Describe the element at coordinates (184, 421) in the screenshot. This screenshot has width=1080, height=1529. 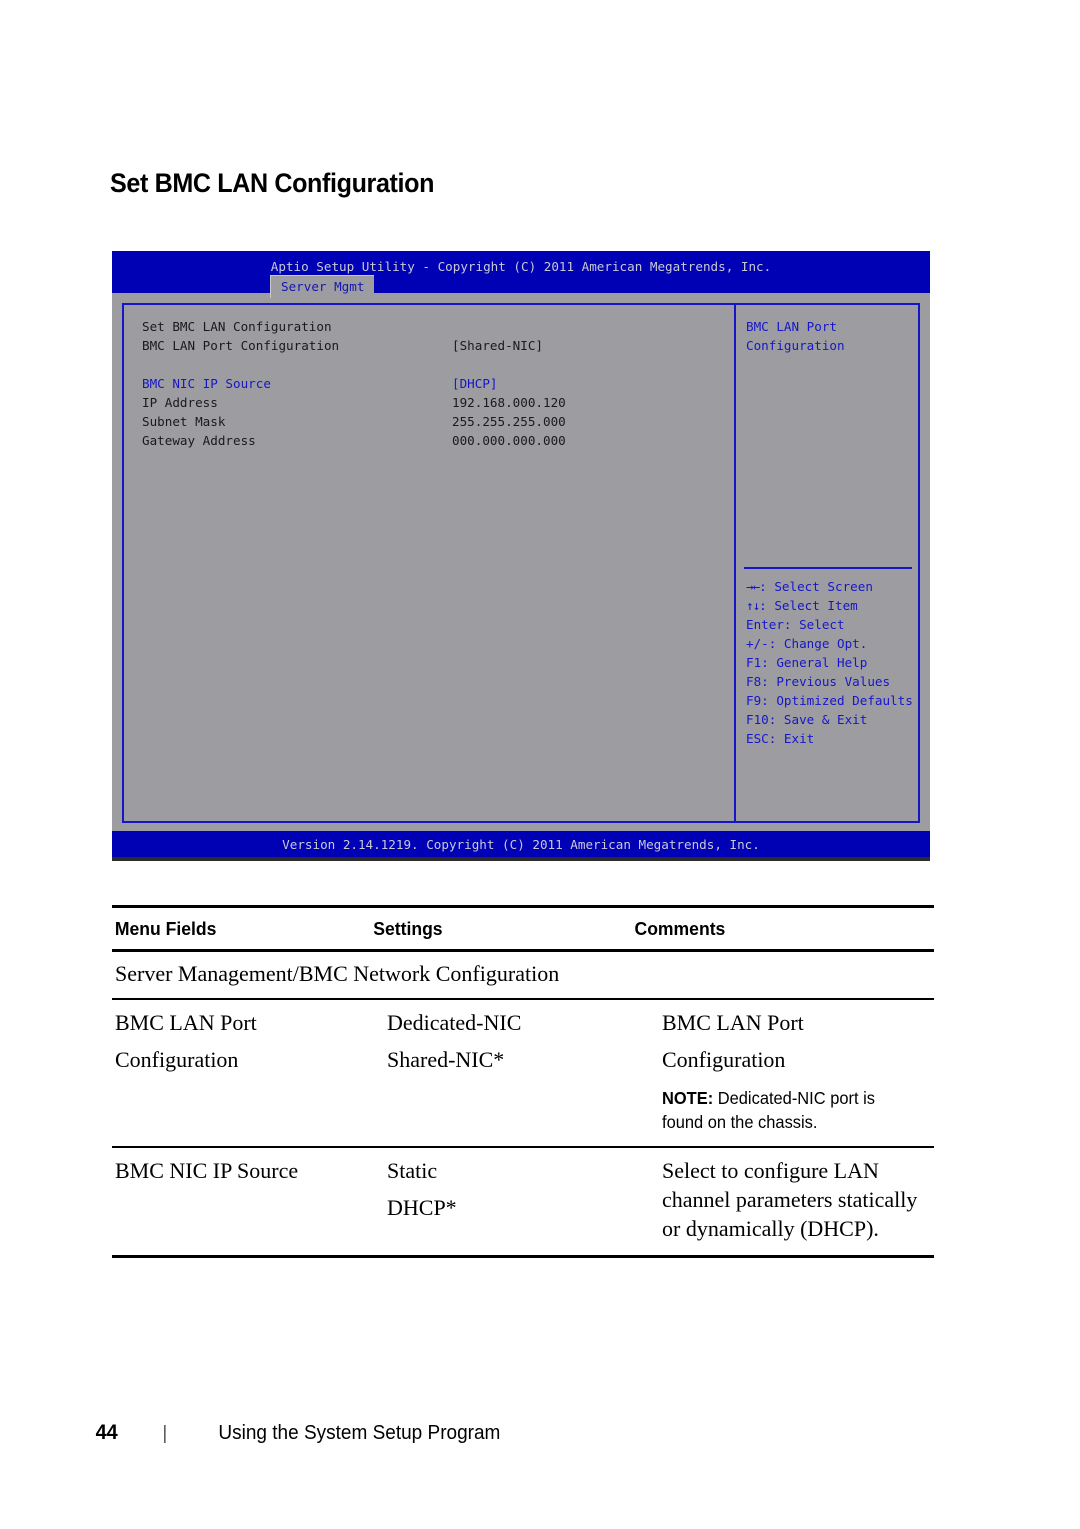
I see `bios-row-label: Subnet Mask` at that location.